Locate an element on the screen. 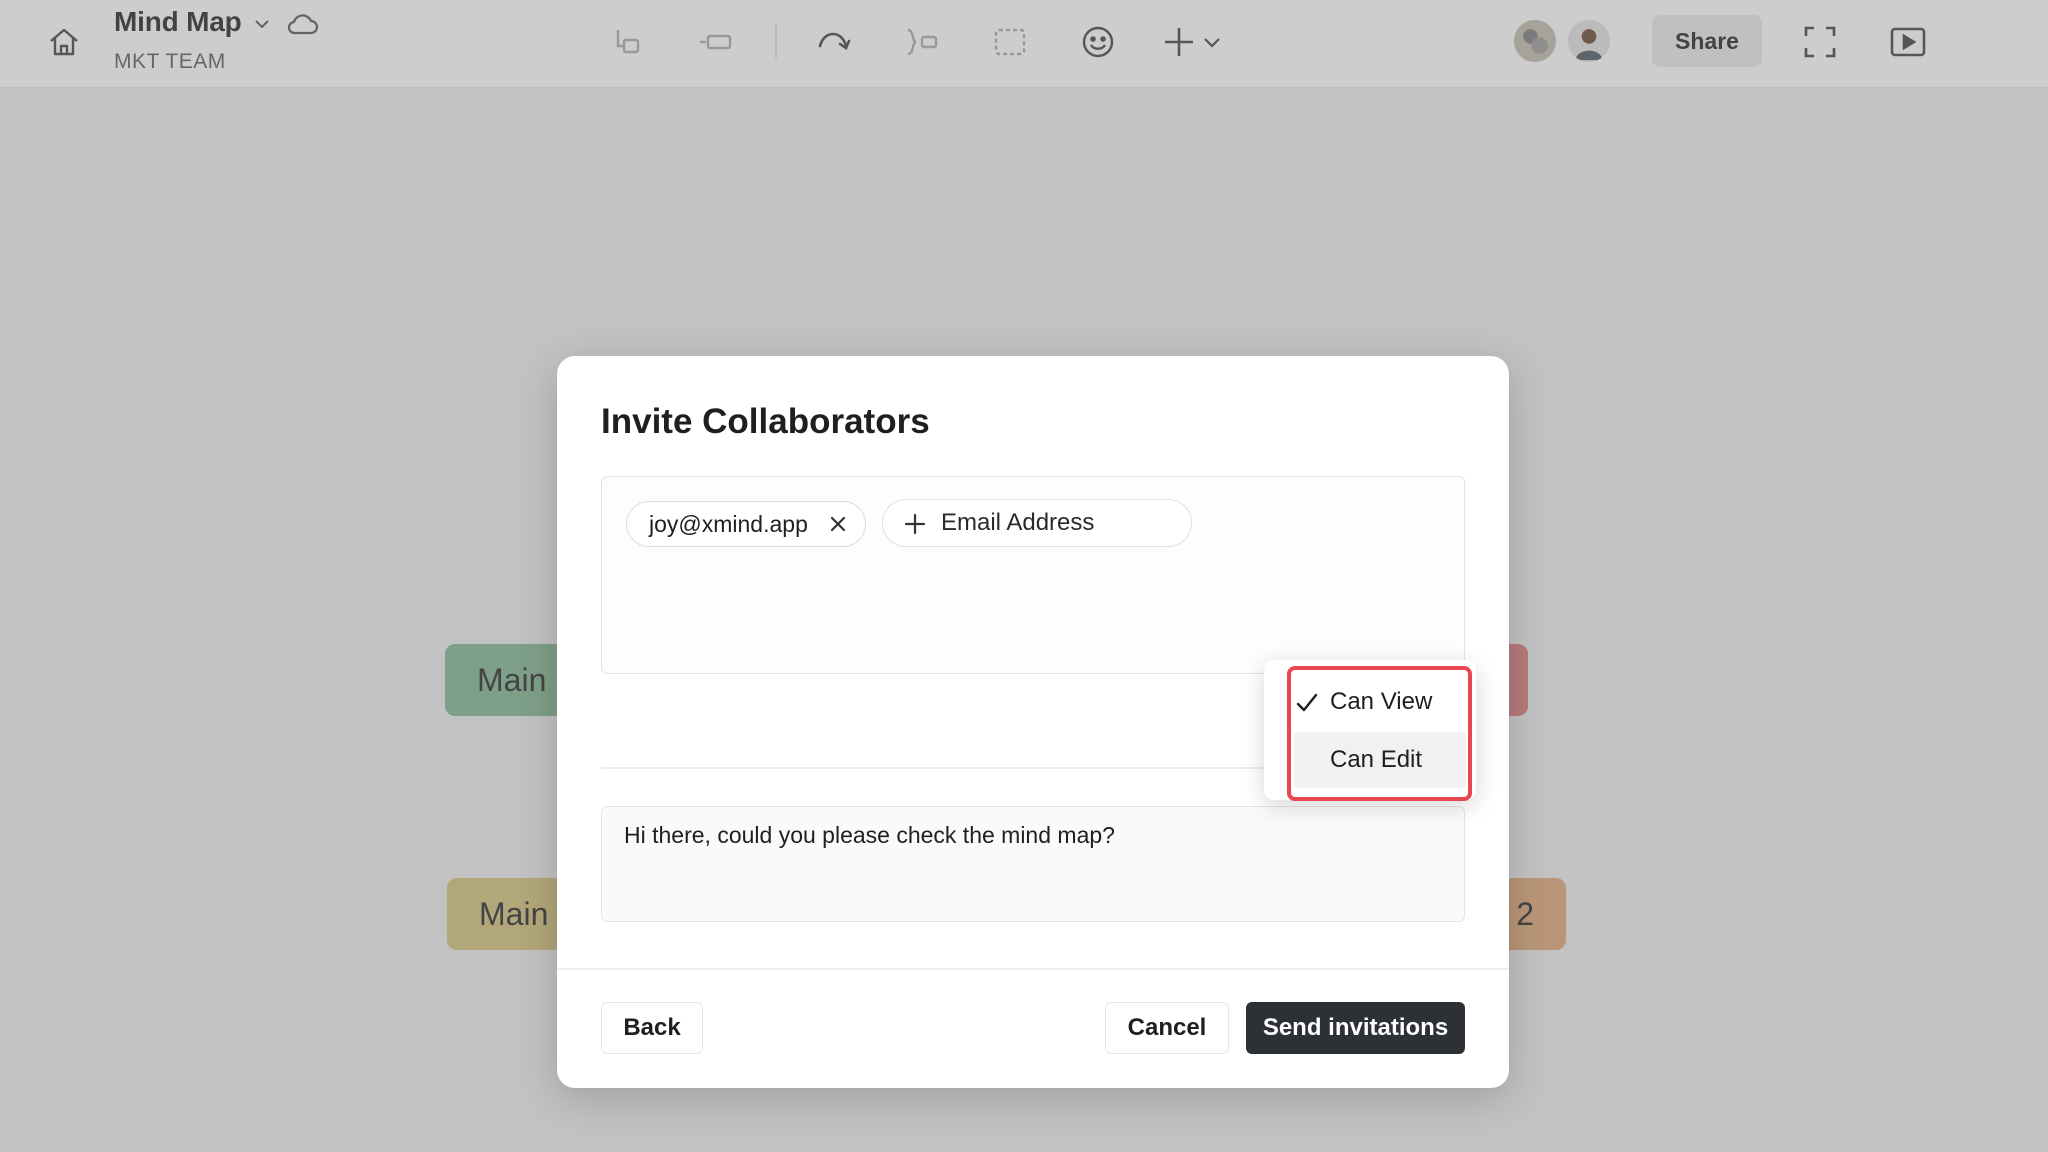 The width and height of the screenshot is (2048, 1152). add-email-label: Email Address is located at coordinates (1018, 522).